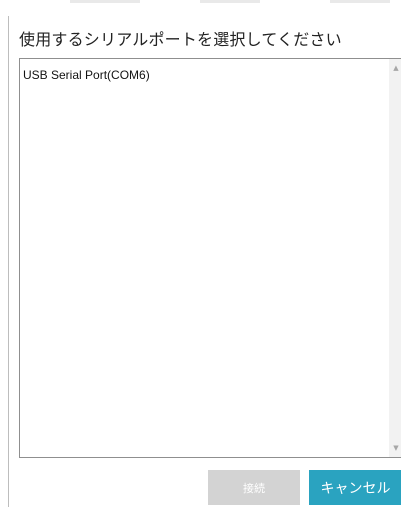 The image size is (401, 507). What do you see at coordinates (200, 8) in the screenshot?
I see `background-window-strip` at bounding box center [200, 8].